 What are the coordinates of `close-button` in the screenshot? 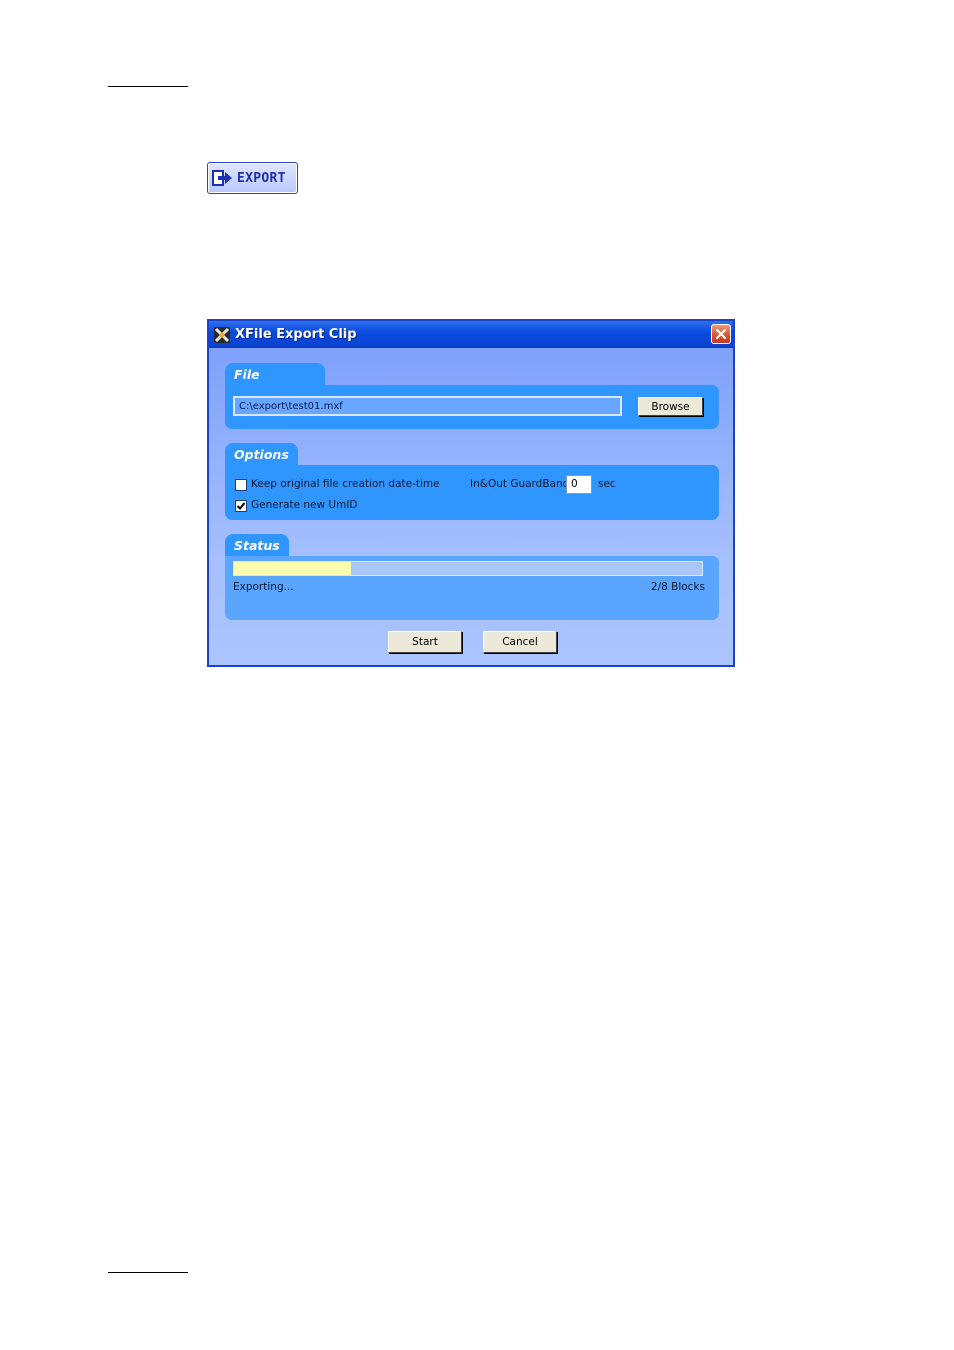 It's located at (721, 334).